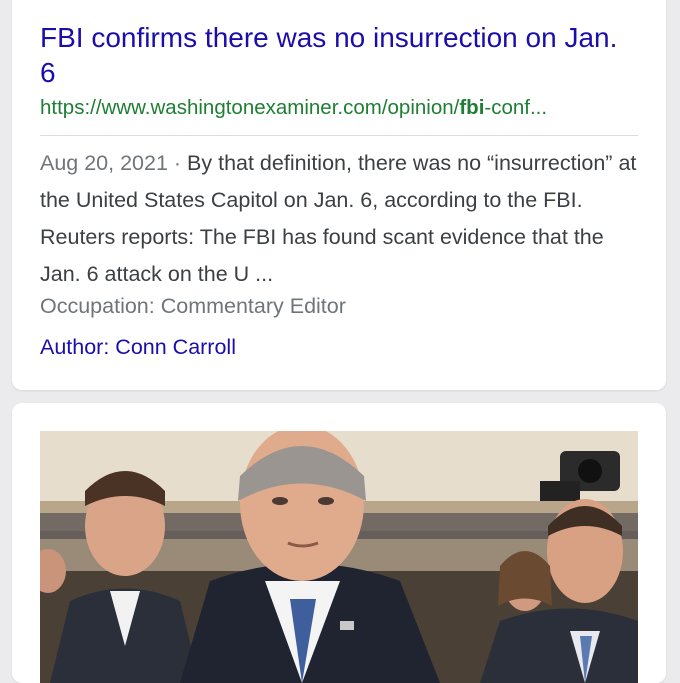 This screenshot has height=683, width=680. What do you see at coordinates (193, 306) in the screenshot?
I see `author-occupation: Occupation: Commentary Editor` at bounding box center [193, 306].